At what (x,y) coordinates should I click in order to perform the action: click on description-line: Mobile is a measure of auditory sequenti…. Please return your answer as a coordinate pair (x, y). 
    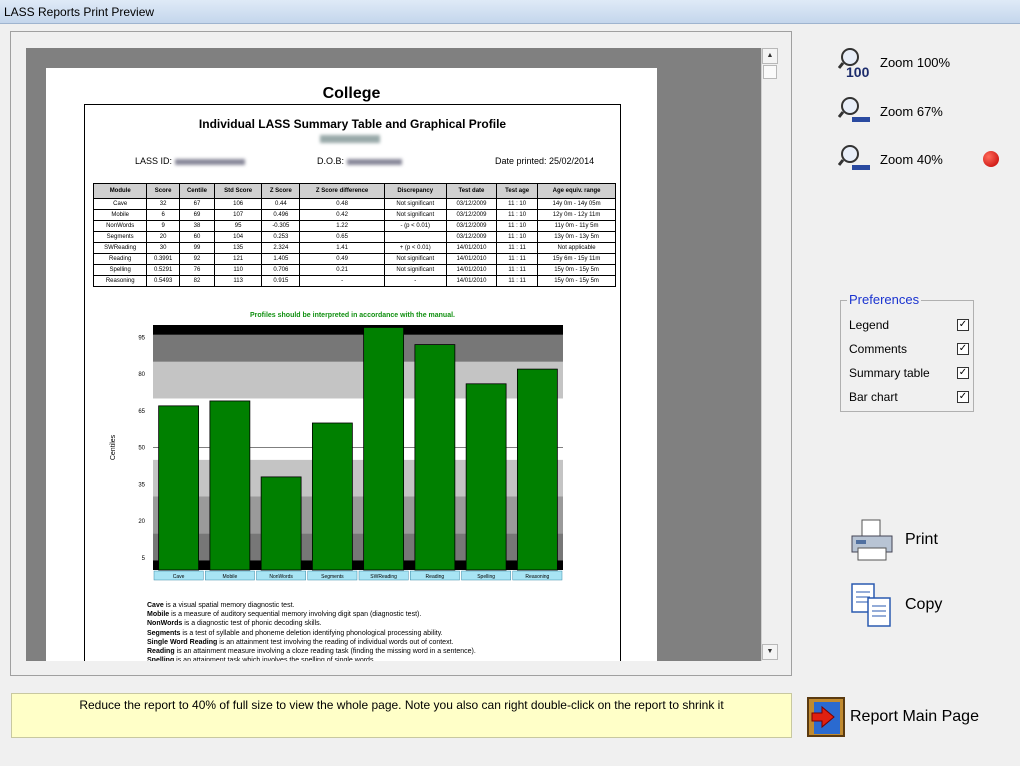
    Looking at the image, I should click on (377, 614).